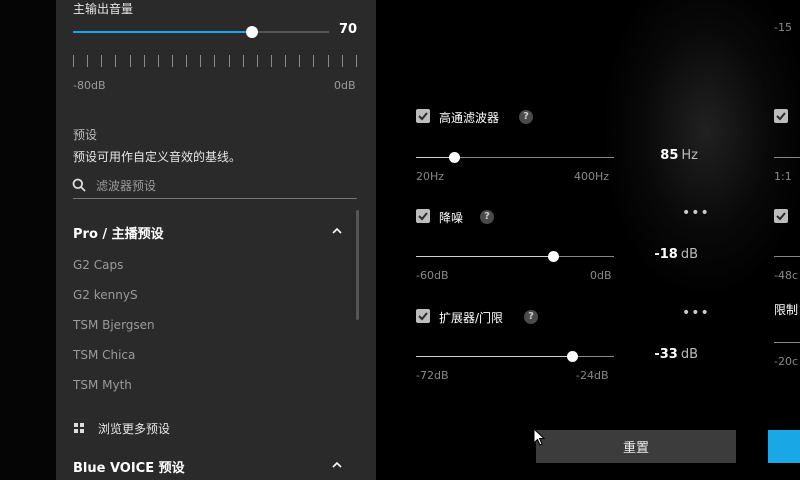  Describe the element at coordinates (103, 9) in the screenshot. I see `master-volume-label: 主输出音量` at that location.